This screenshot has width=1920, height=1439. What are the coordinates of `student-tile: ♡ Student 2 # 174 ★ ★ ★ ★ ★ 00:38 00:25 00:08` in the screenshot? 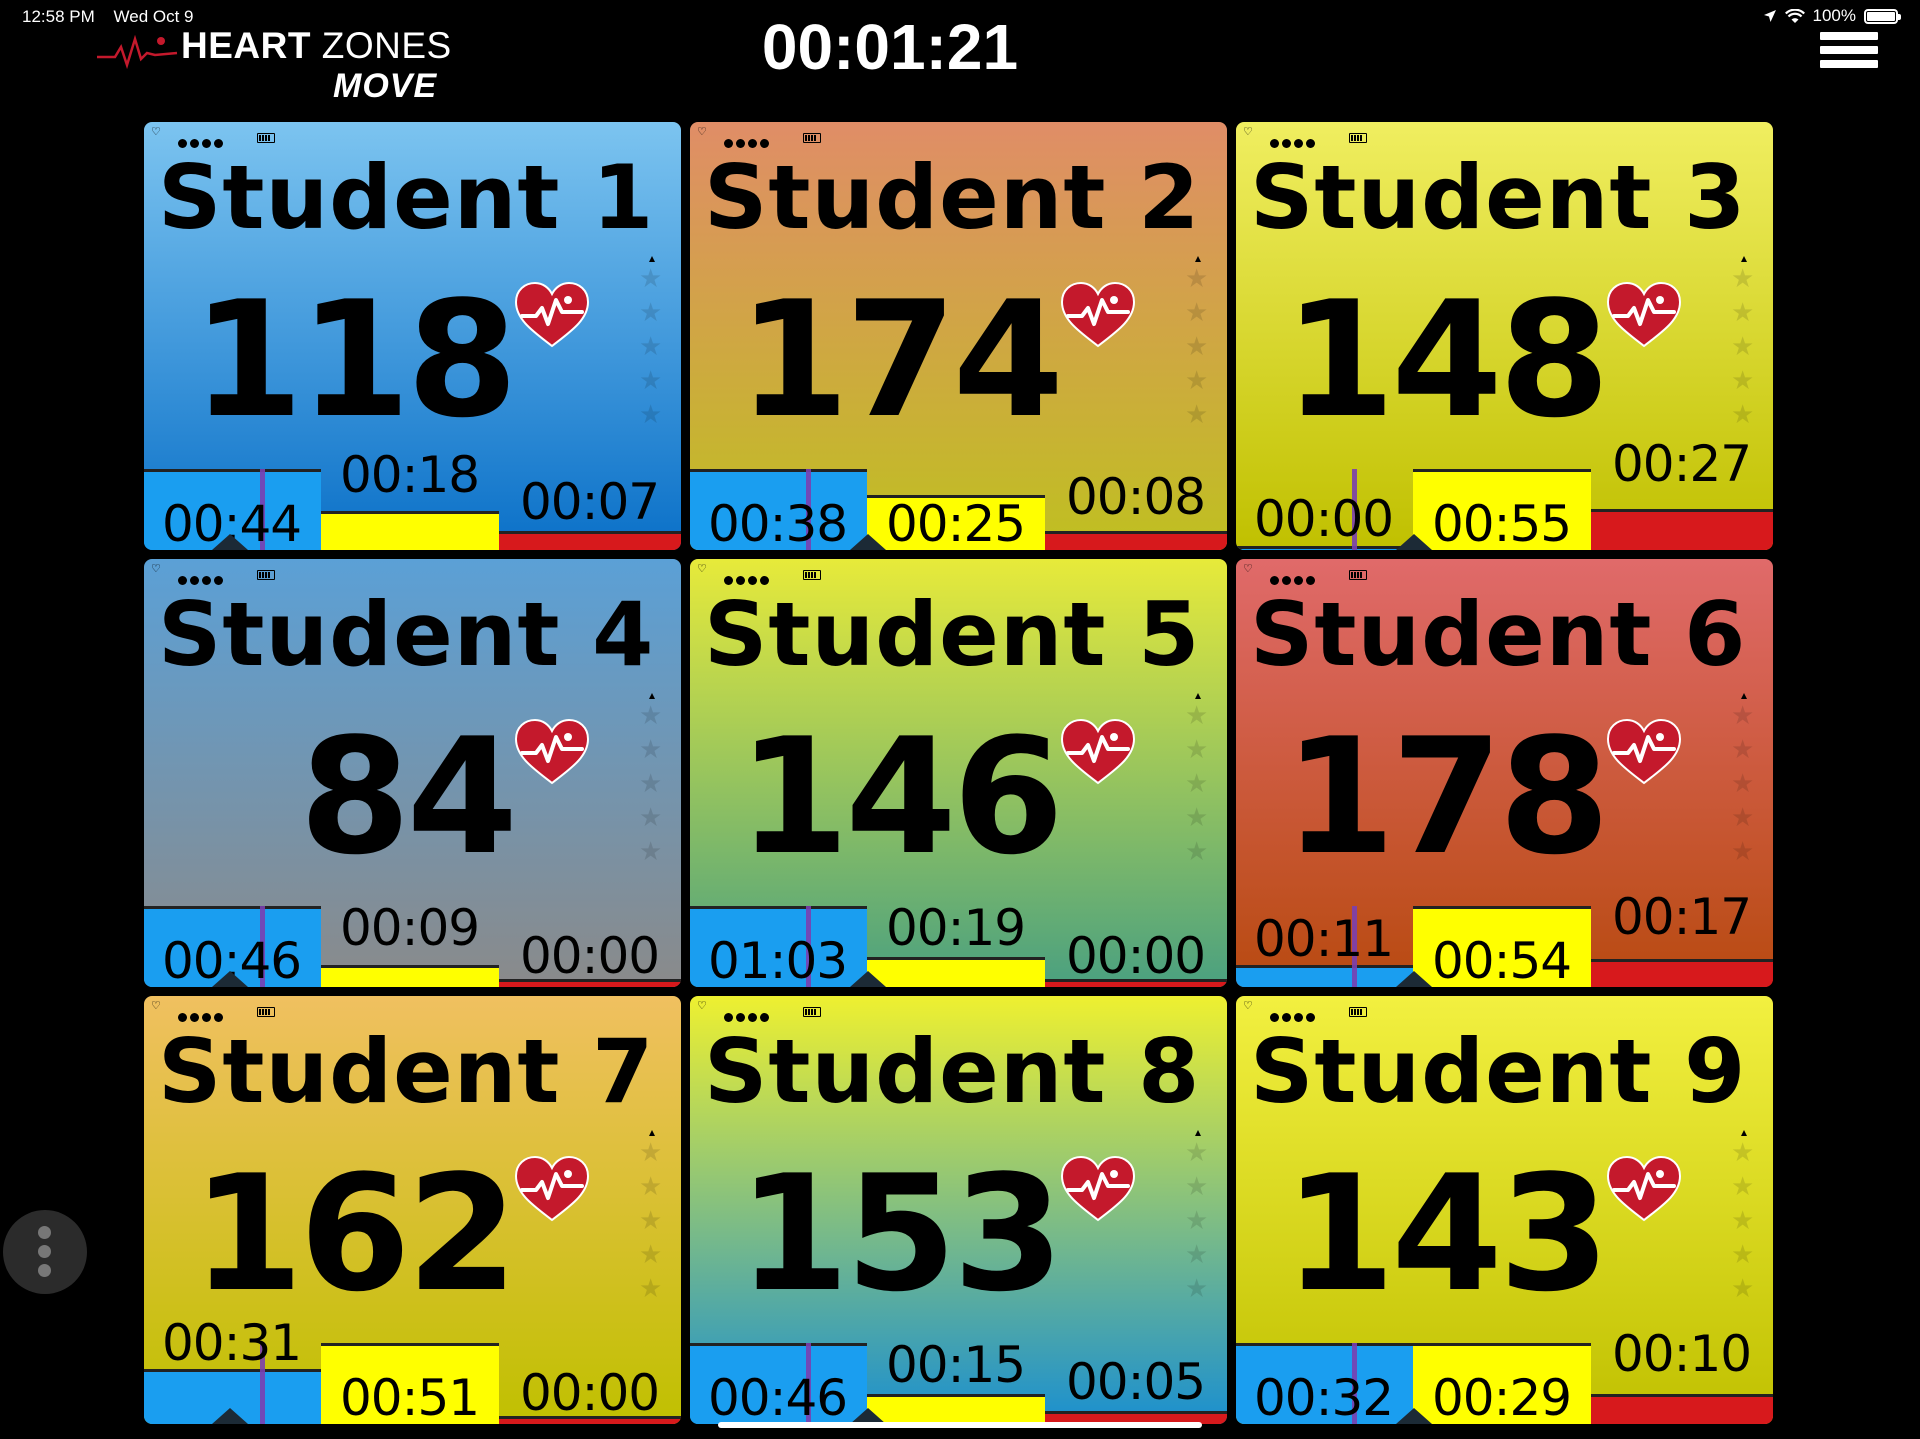 It's located at (958, 336).